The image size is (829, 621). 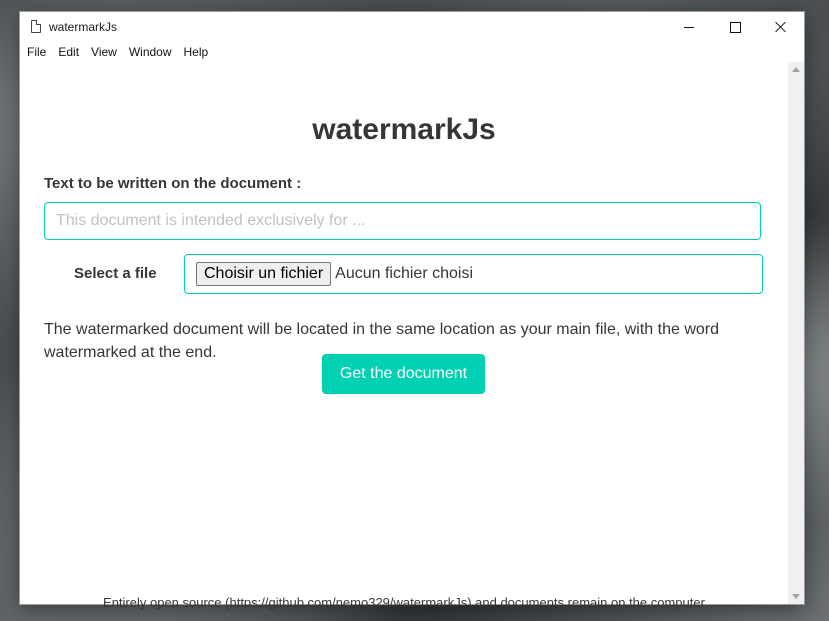 I want to click on close-button, so click(x=781, y=27).